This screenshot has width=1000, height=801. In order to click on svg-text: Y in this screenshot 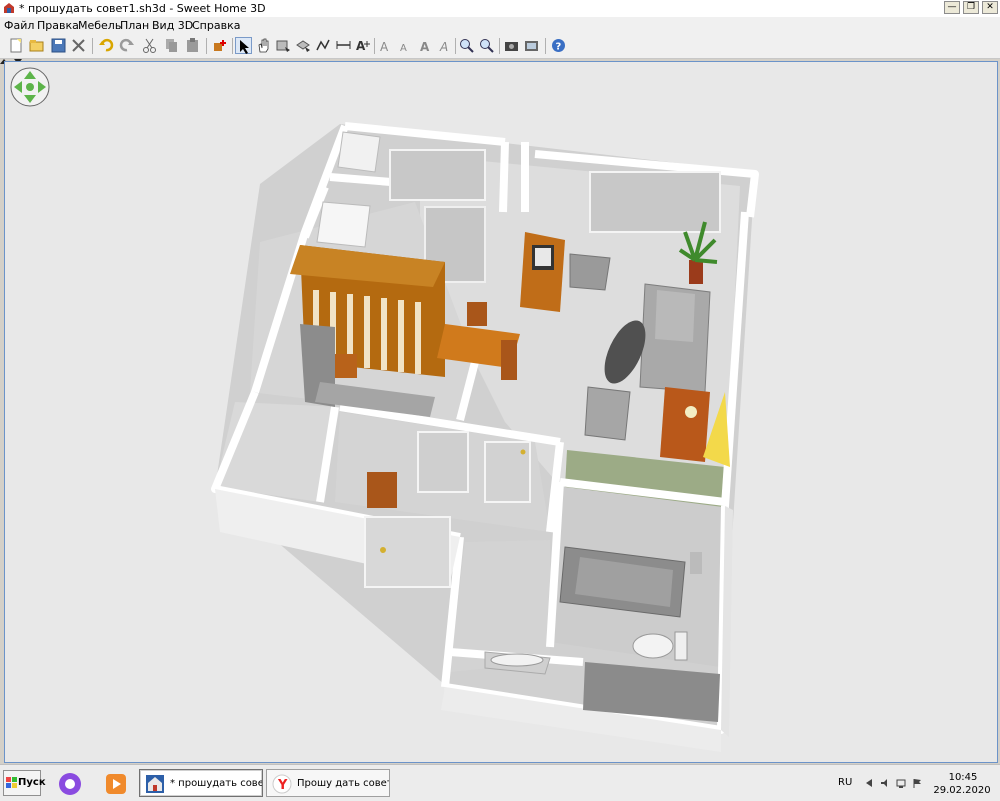, I will do `click(282, 785)`.